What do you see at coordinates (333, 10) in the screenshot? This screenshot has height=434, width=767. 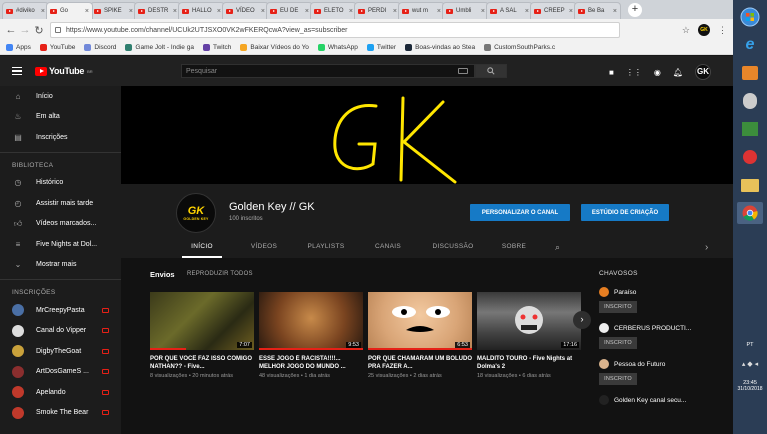 I see `browser-tab: ELETO ×` at bounding box center [333, 10].